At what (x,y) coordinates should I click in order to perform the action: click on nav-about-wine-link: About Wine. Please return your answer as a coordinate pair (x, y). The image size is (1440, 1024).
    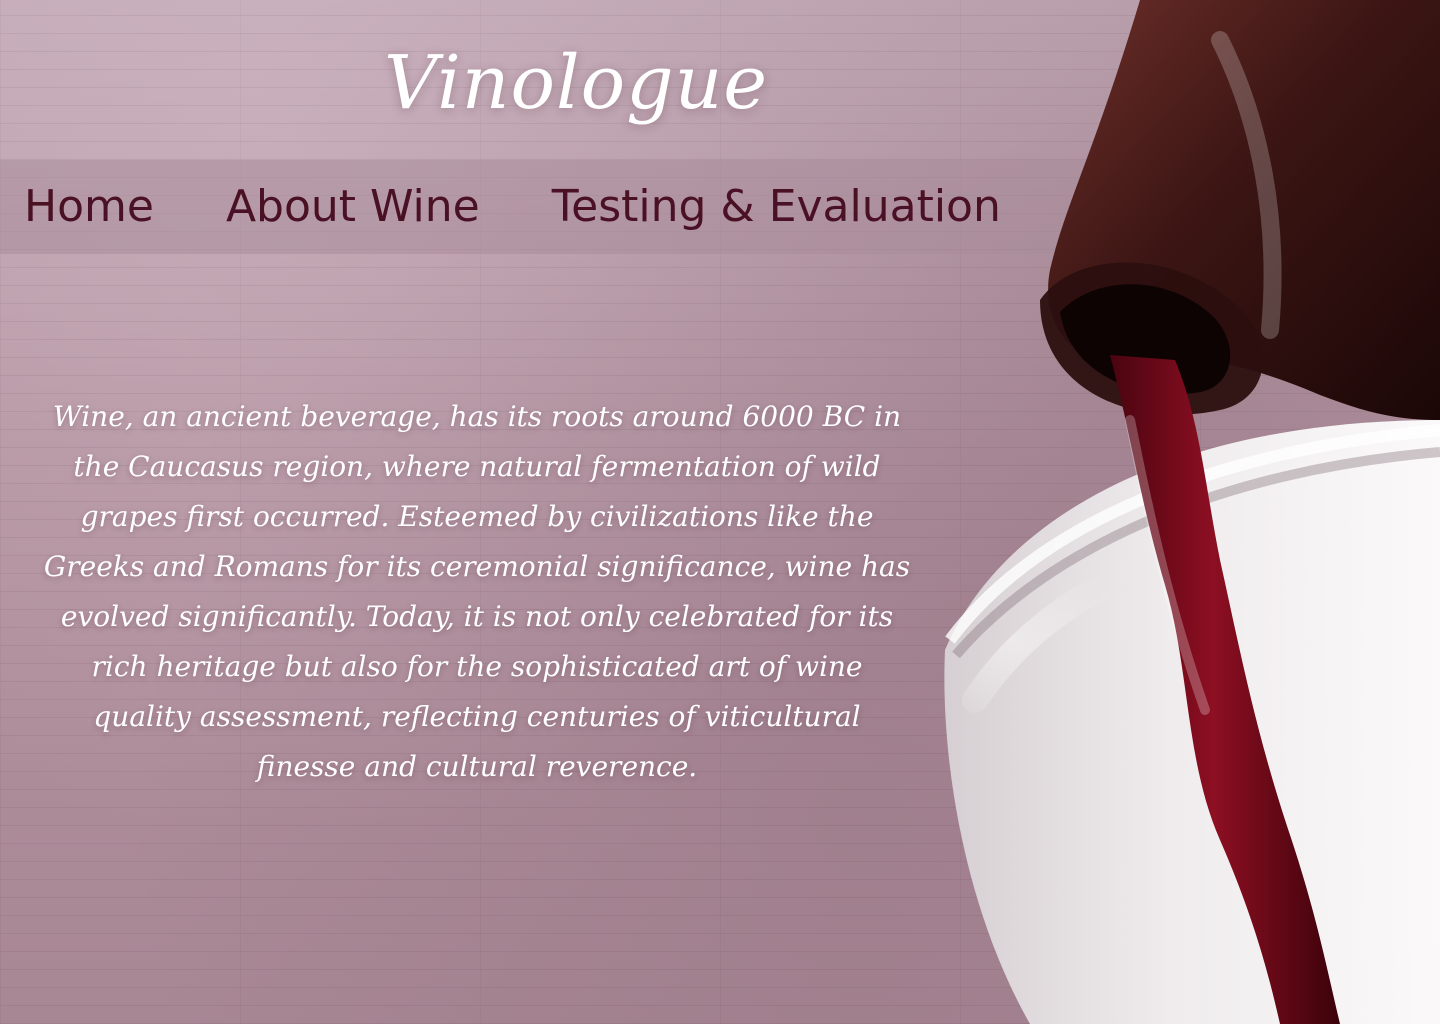
    Looking at the image, I should click on (353, 207).